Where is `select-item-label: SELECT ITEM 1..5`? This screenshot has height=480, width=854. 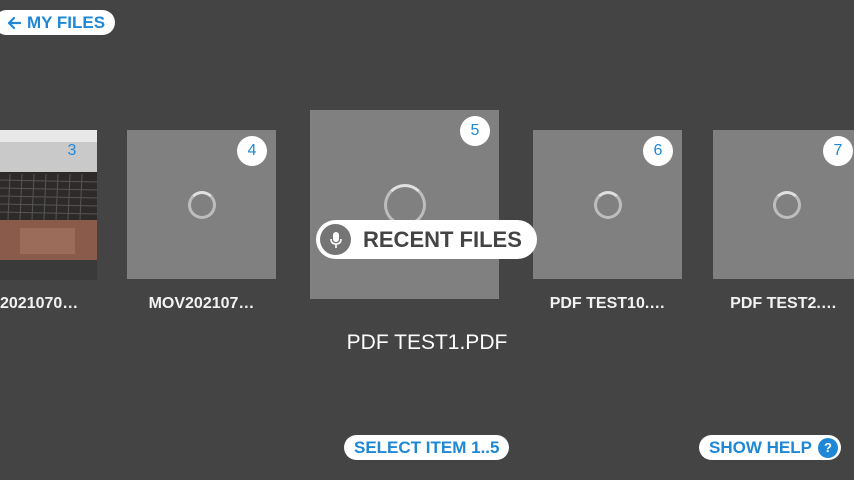 select-item-label: SELECT ITEM 1..5 is located at coordinates (427, 447).